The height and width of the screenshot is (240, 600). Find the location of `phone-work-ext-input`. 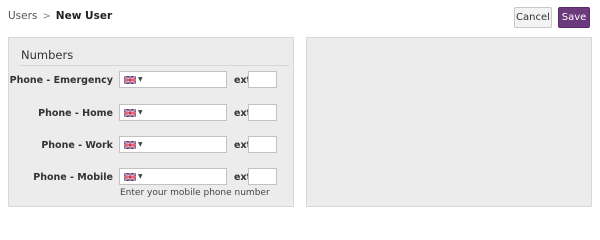

phone-work-ext-input is located at coordinates (262, 144).